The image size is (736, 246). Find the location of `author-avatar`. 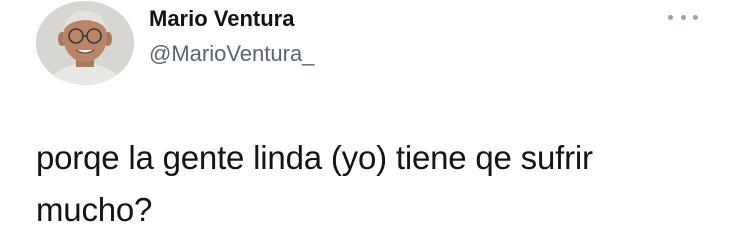

author-avatar is located at coordinates (85, 43).